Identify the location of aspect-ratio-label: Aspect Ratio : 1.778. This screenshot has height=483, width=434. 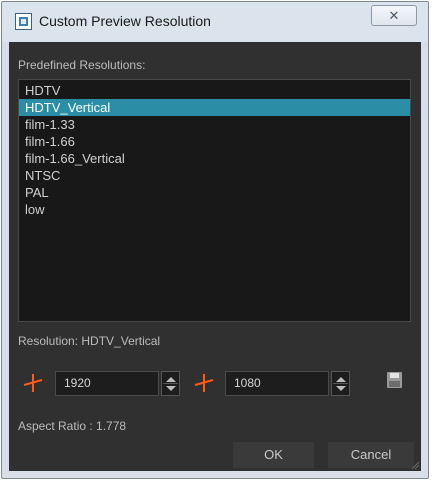
(72, 426).